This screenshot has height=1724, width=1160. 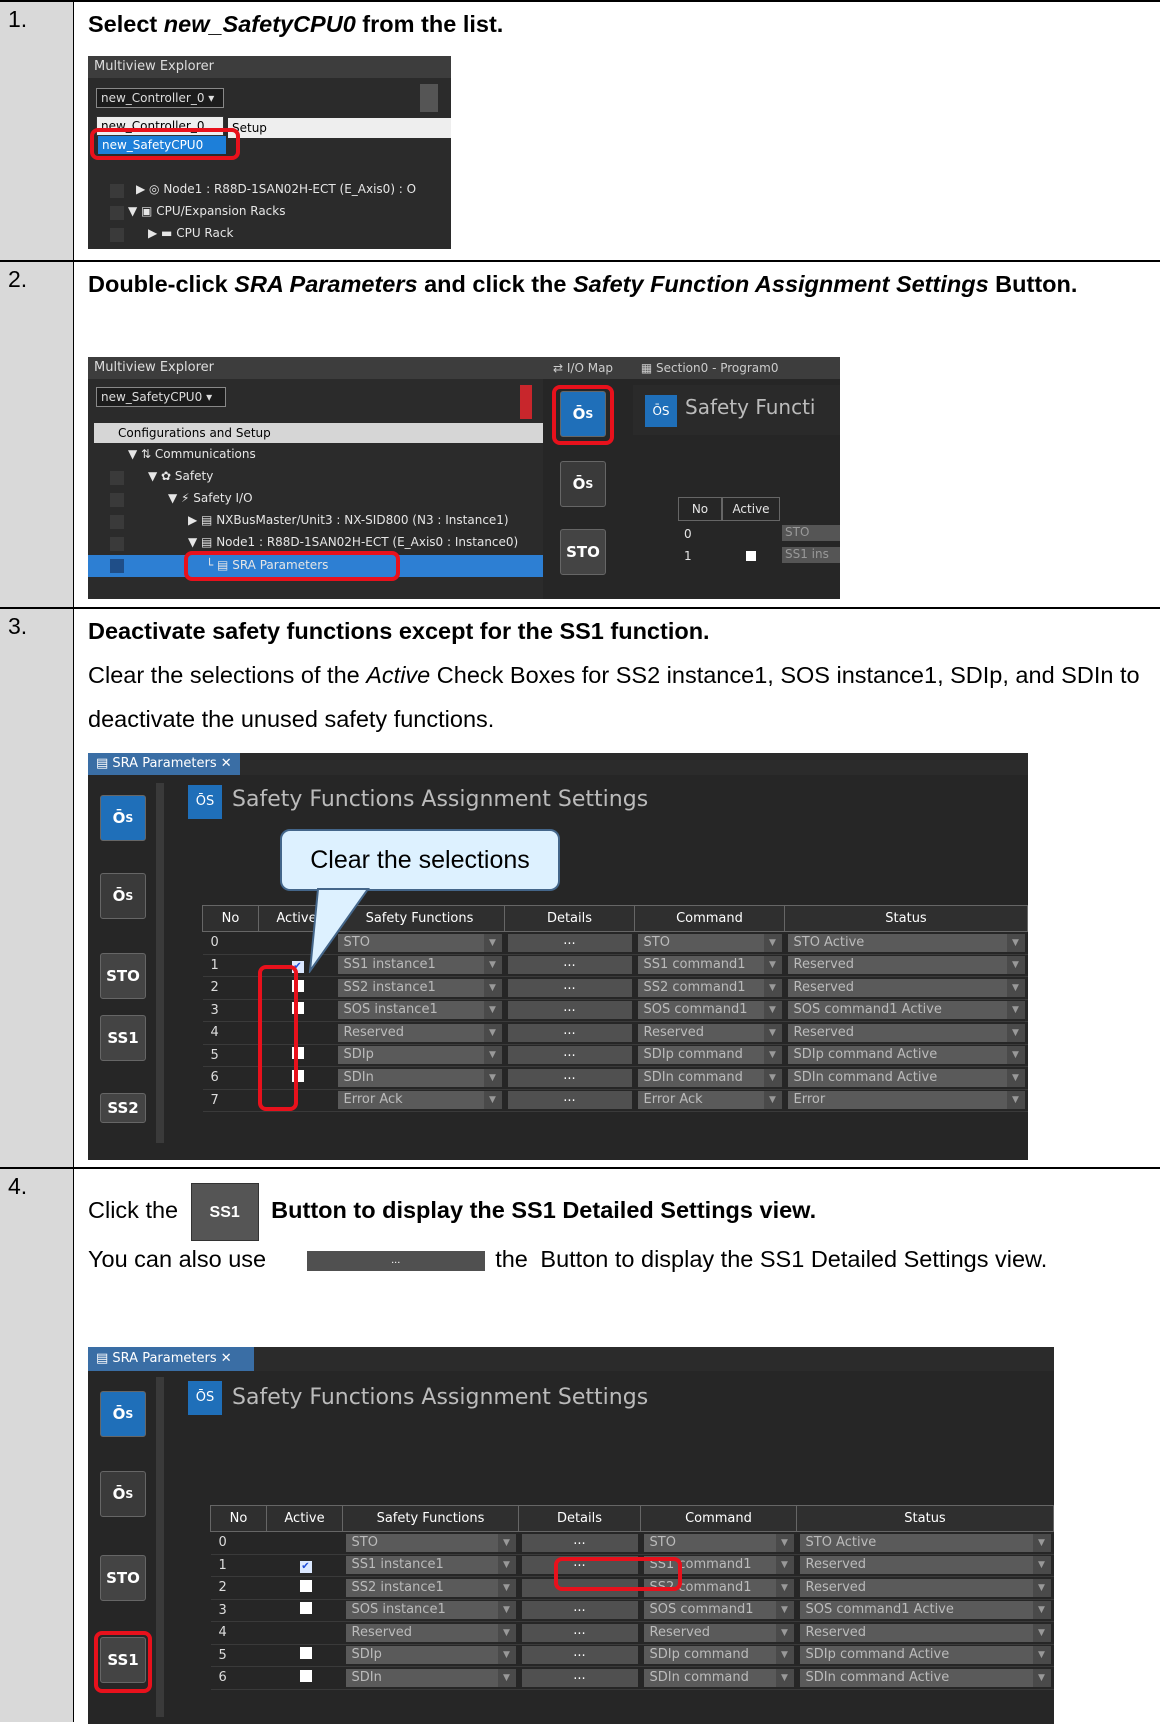 I want to click on ss1-button: SS1, so click(x=123, y=1038).